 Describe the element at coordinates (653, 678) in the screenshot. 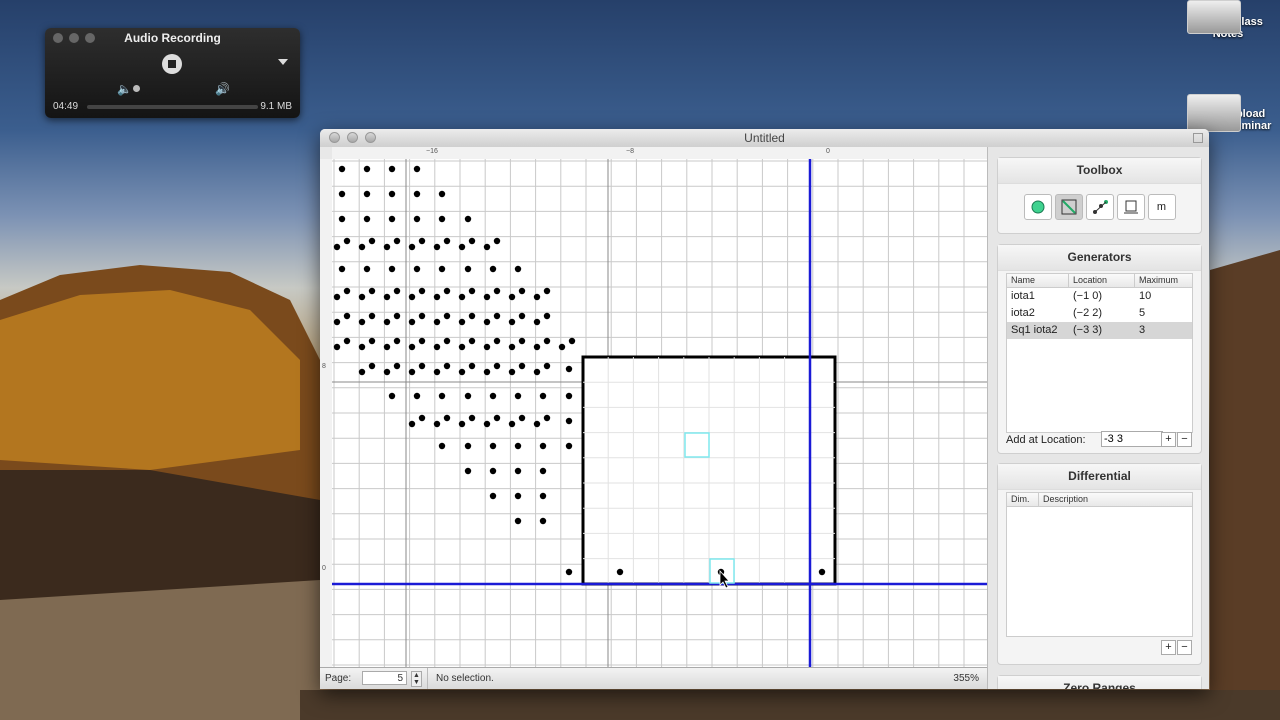

I see `status-bar: Page: 5 ▲ ▼ No selection. 355%` at that location.